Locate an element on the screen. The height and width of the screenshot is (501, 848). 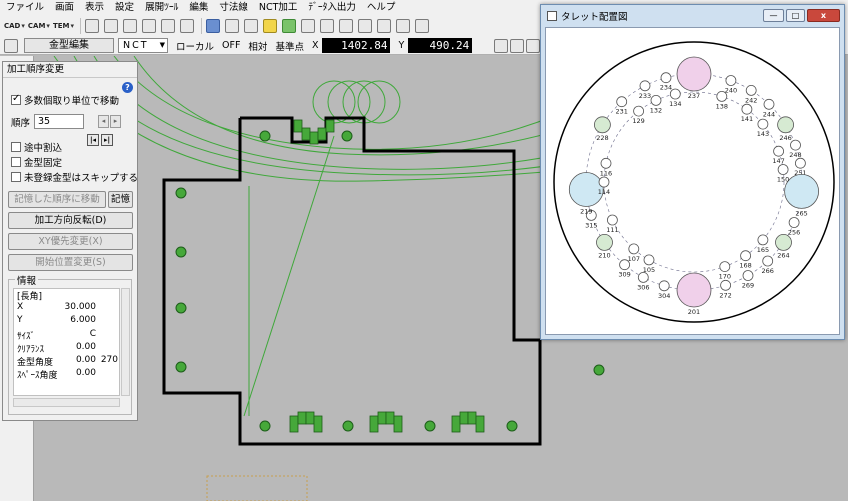
rect-button is located at coordinates (270, 26).